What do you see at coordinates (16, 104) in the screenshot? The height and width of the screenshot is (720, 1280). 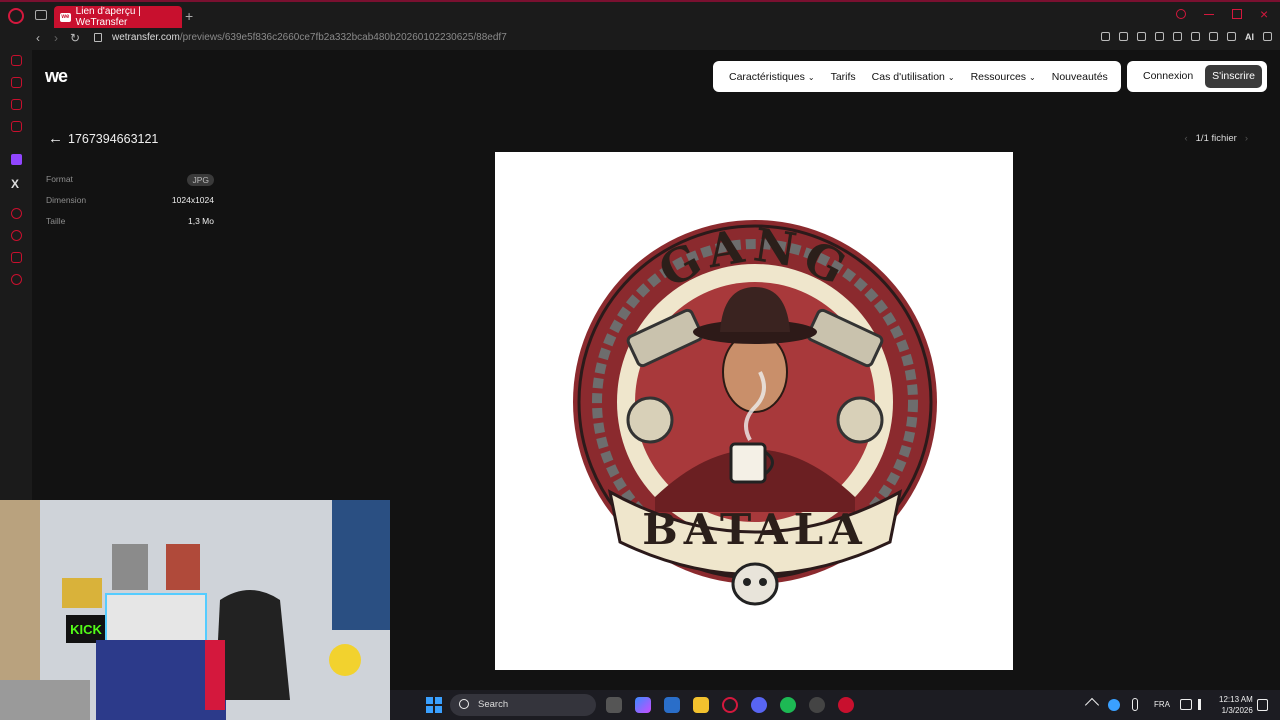 I see `sidebar-messenger-icon` at bounding box center [16, 104].